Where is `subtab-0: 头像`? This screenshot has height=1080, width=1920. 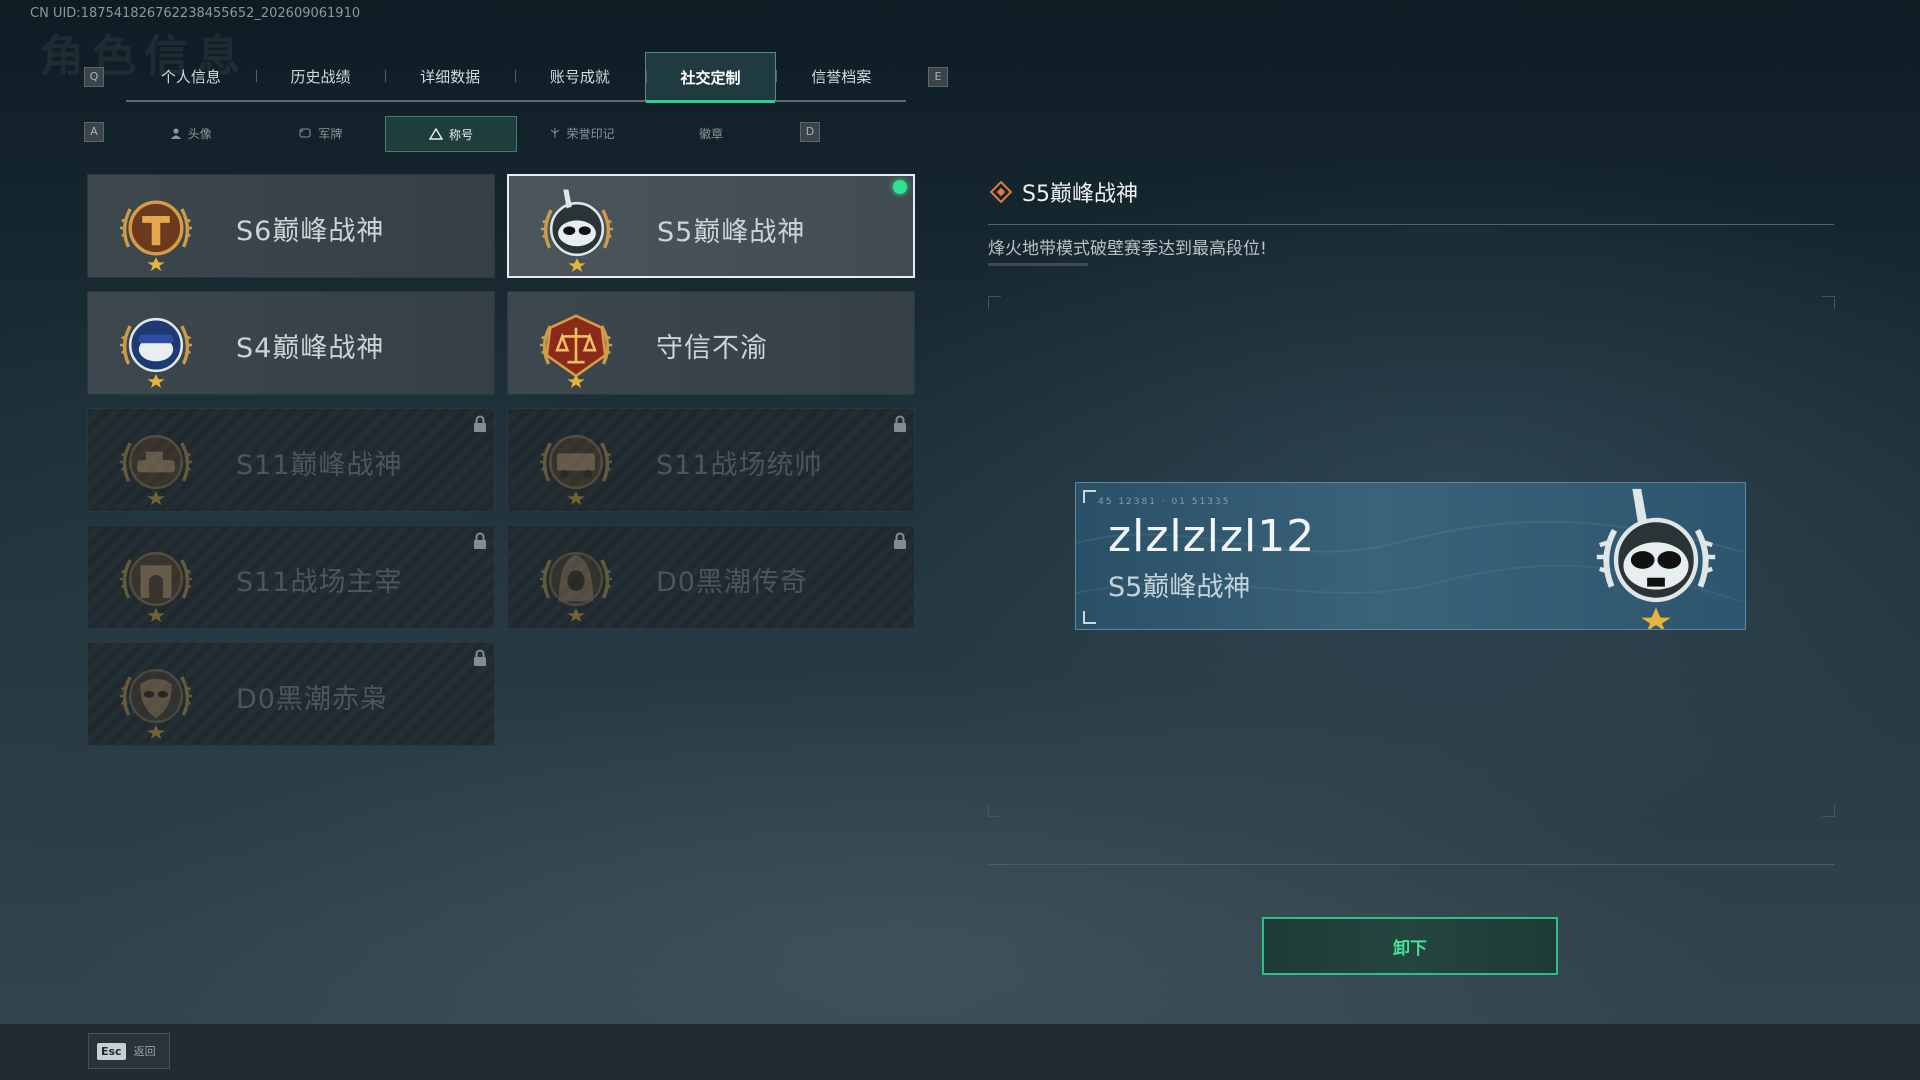
subtab-0: 头像 is located at coordinates (191, 133).